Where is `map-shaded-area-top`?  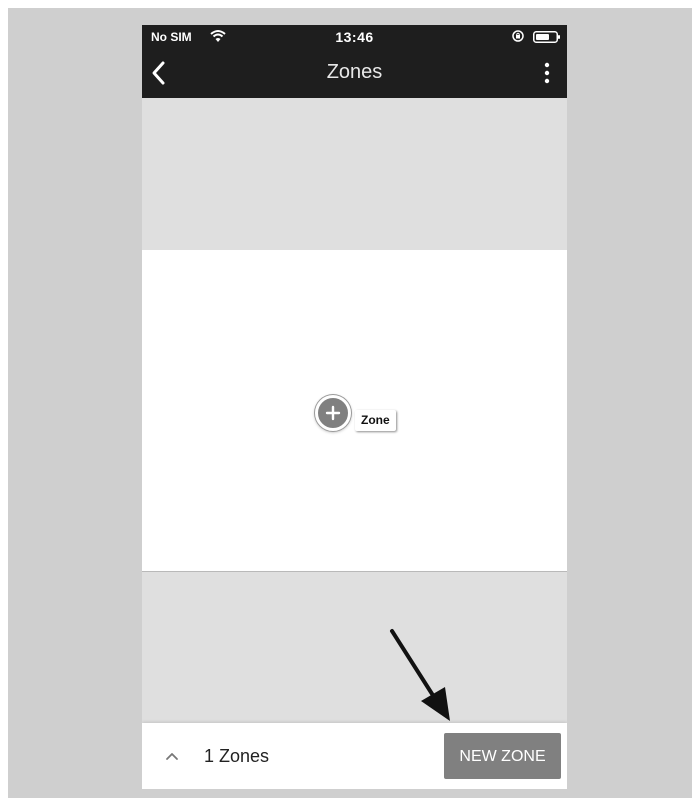 map-shaded-area-top is located at coordinates (354, 174).